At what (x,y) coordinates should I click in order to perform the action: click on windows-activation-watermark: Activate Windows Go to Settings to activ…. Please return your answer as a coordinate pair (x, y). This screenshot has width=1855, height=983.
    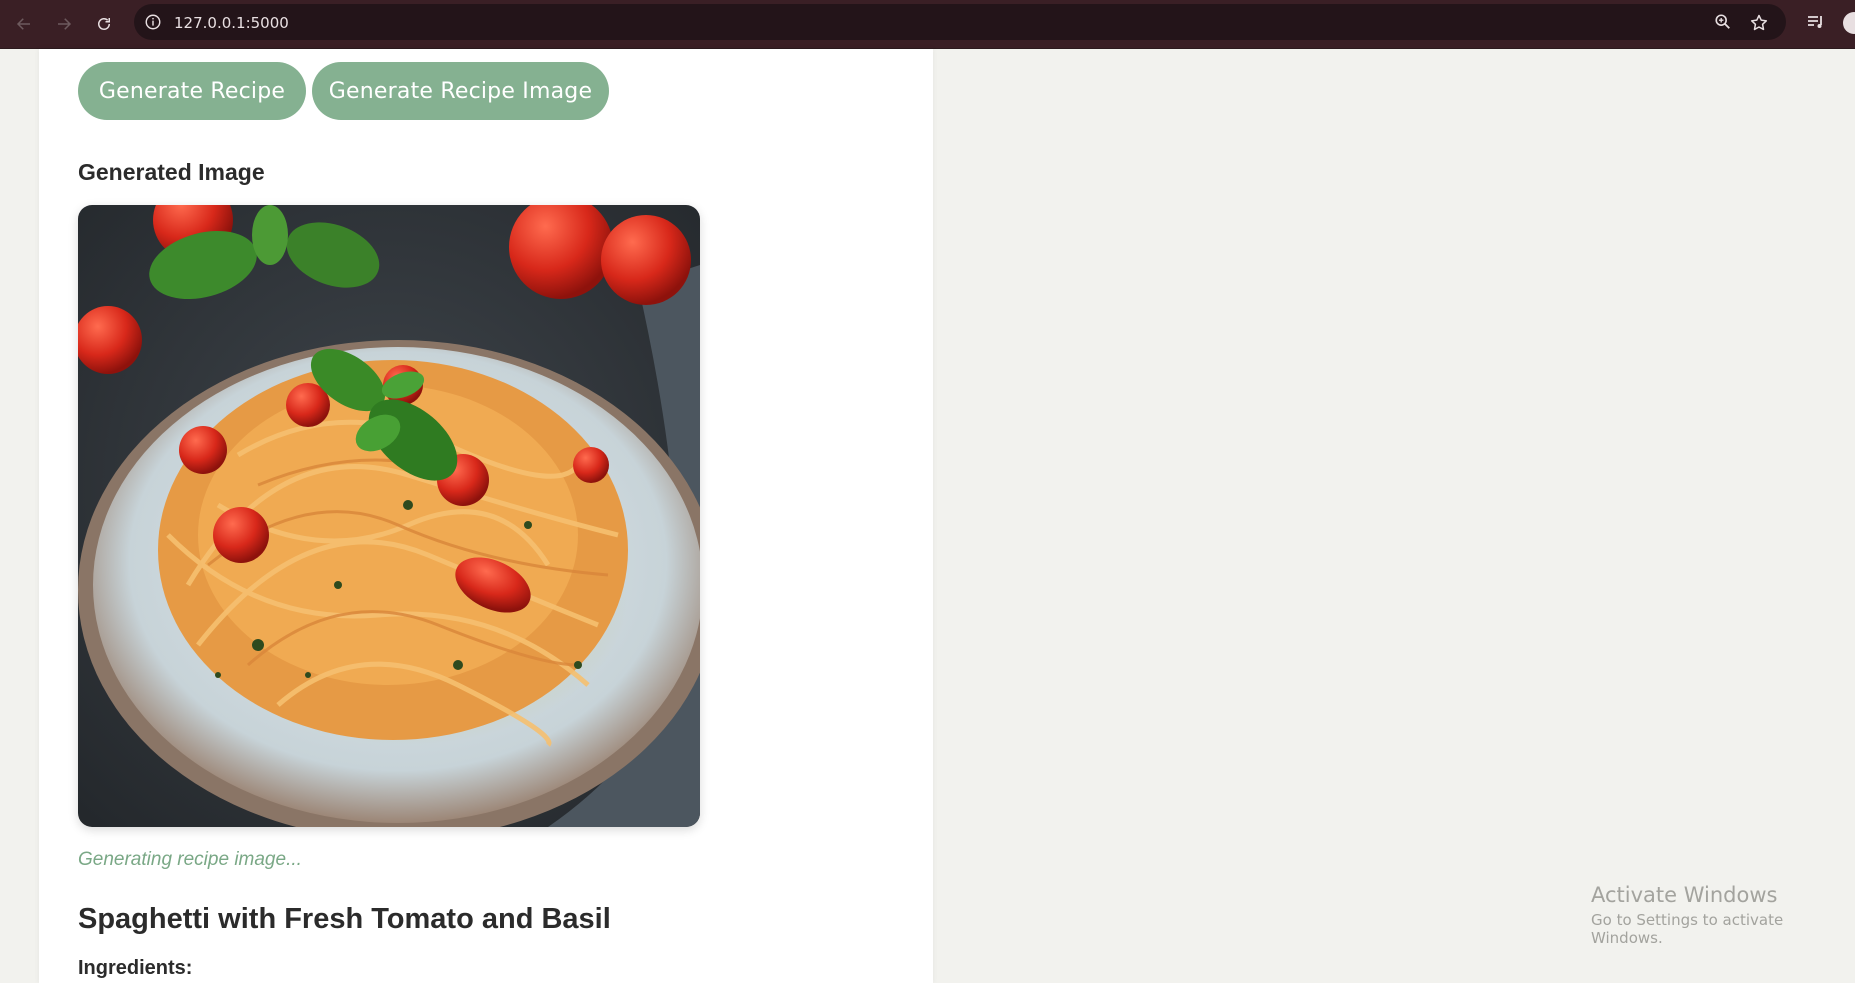
    Looking at the image, I should click on (1723, 915).